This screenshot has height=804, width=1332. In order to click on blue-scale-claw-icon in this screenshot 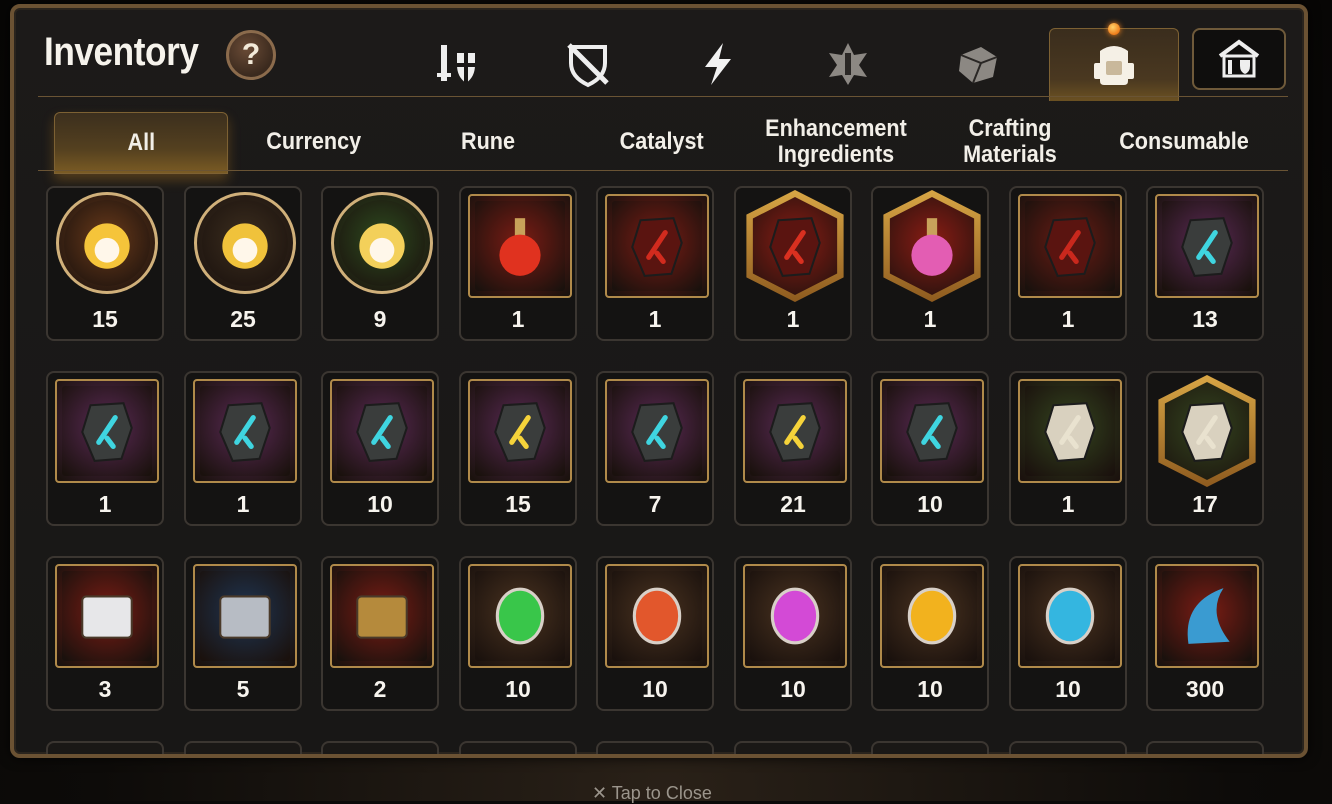, I will do `click(1208, 616)`.